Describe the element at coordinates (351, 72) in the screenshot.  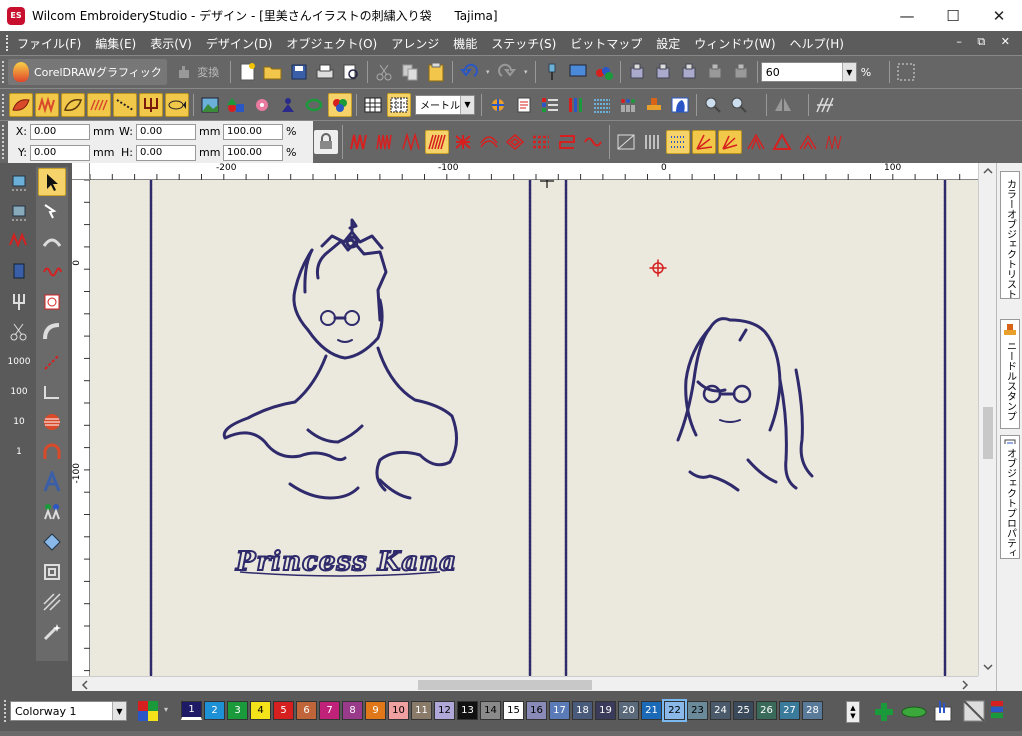
I see `print-preview-button` at that location.